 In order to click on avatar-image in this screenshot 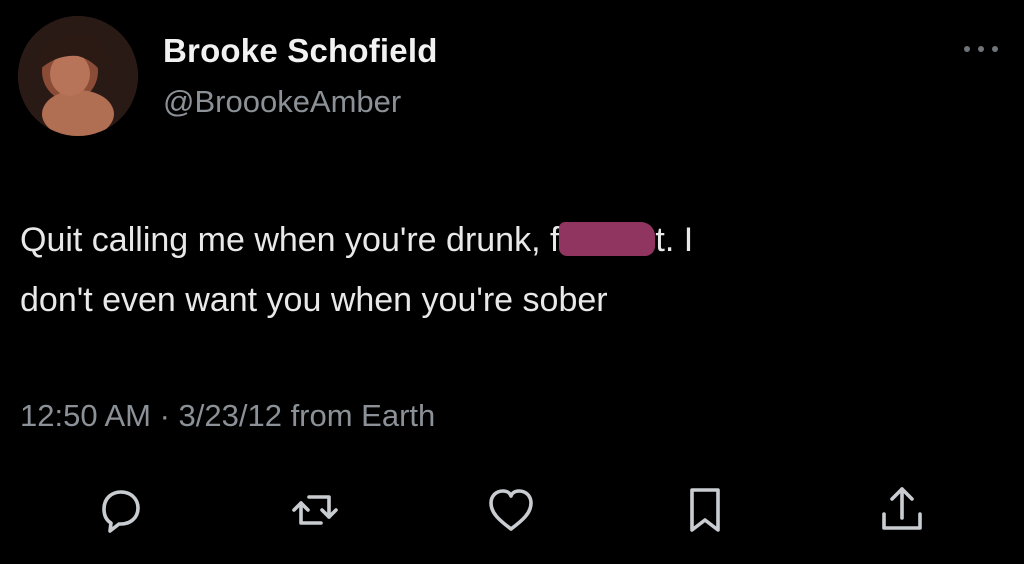, I will do `click(78, 76)`.